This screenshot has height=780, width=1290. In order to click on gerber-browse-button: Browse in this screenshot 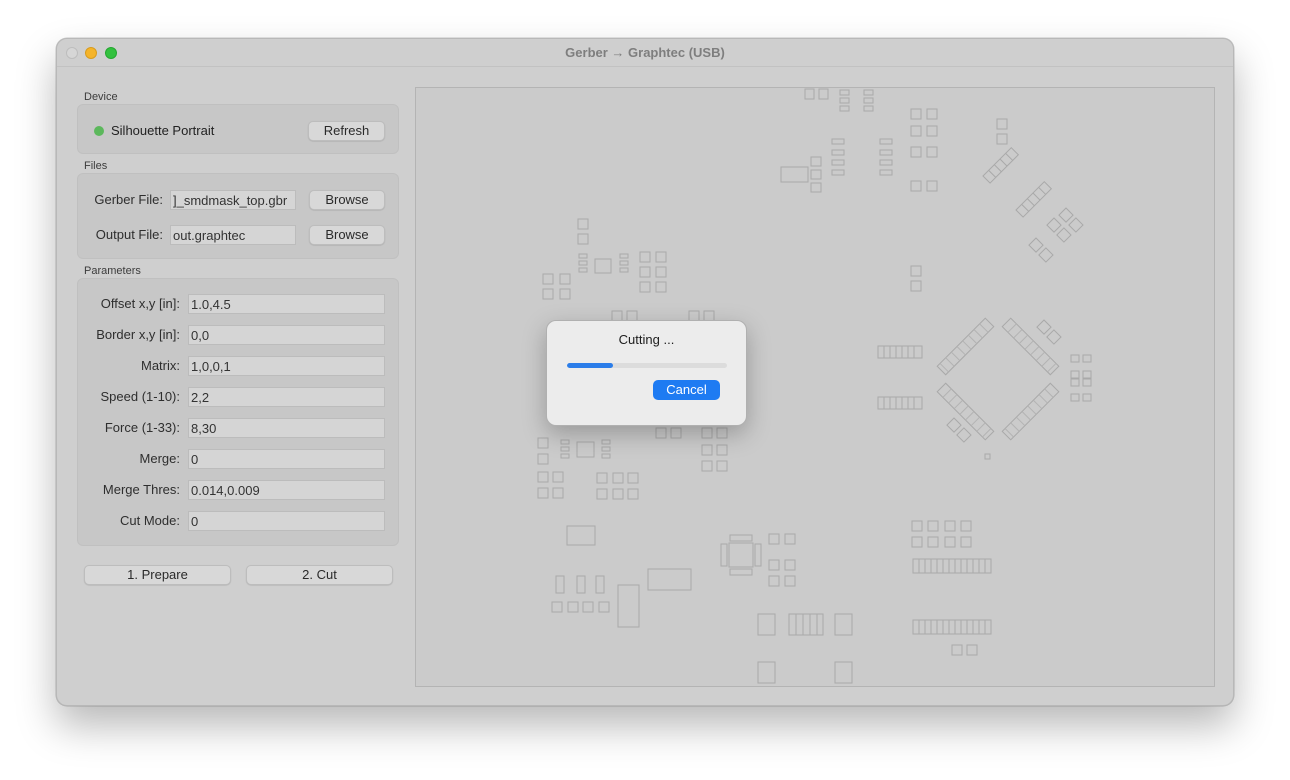, I will do `click(347, 200)`.